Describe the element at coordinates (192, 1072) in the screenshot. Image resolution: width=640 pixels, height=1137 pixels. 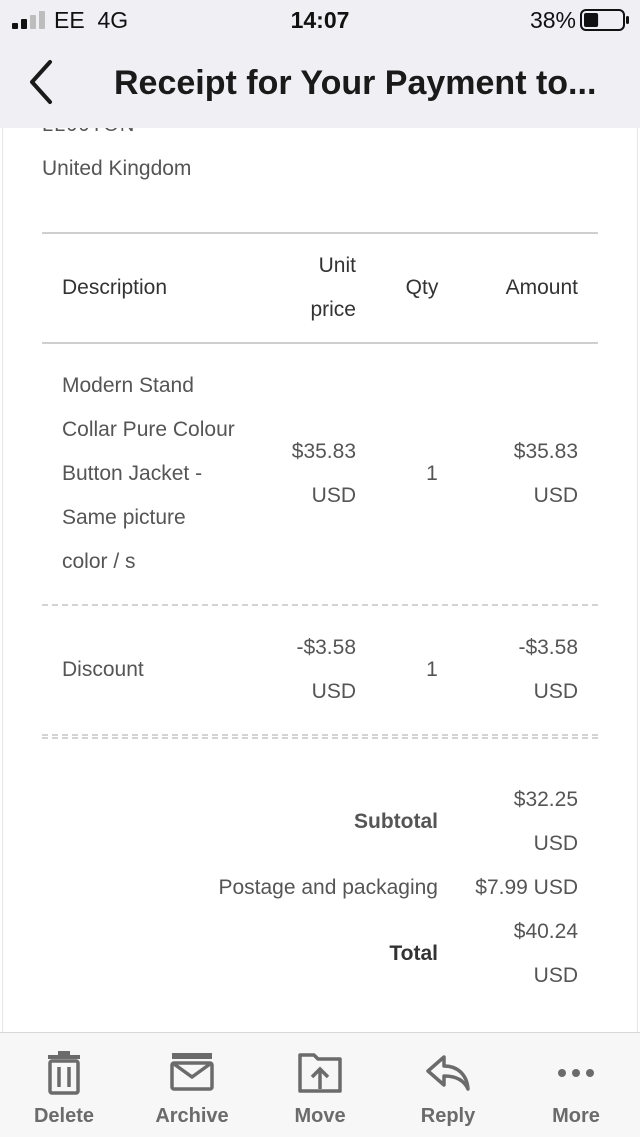
I see `archive-icon` at that location.